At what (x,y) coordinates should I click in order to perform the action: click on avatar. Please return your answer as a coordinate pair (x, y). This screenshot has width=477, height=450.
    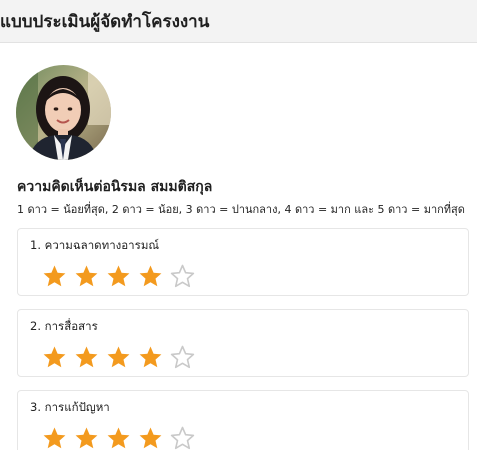
    Looking at the image, I should click on (63, 112).